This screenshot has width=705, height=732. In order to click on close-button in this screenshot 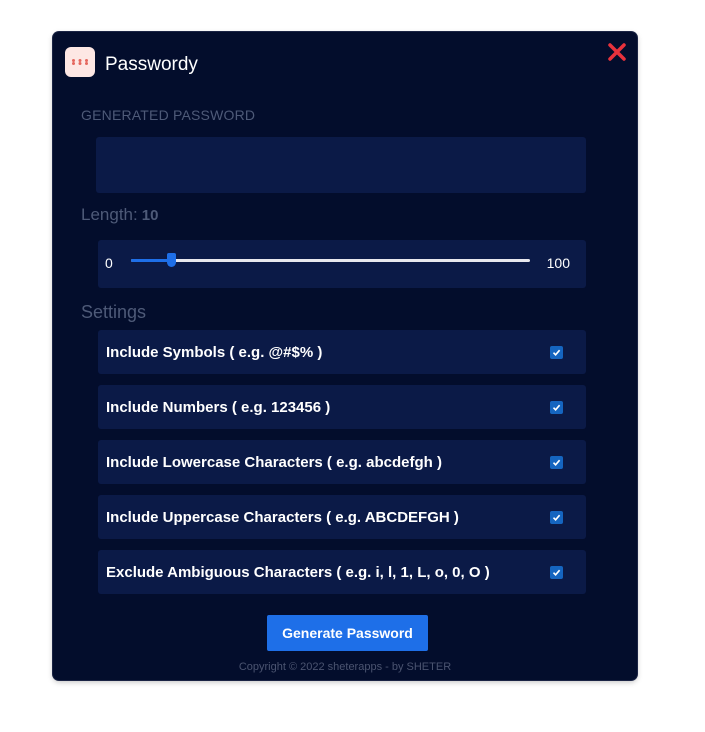, I will do `click(617, 52)`.